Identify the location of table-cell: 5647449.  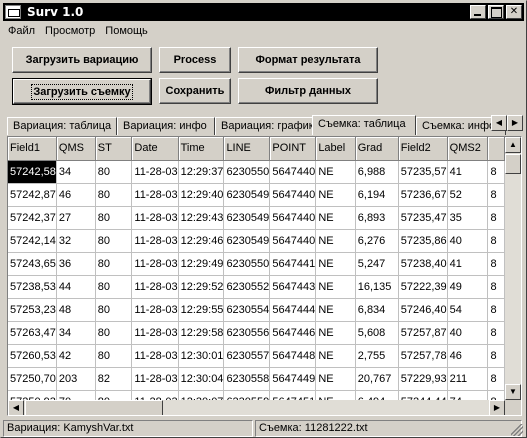
(293, 379).